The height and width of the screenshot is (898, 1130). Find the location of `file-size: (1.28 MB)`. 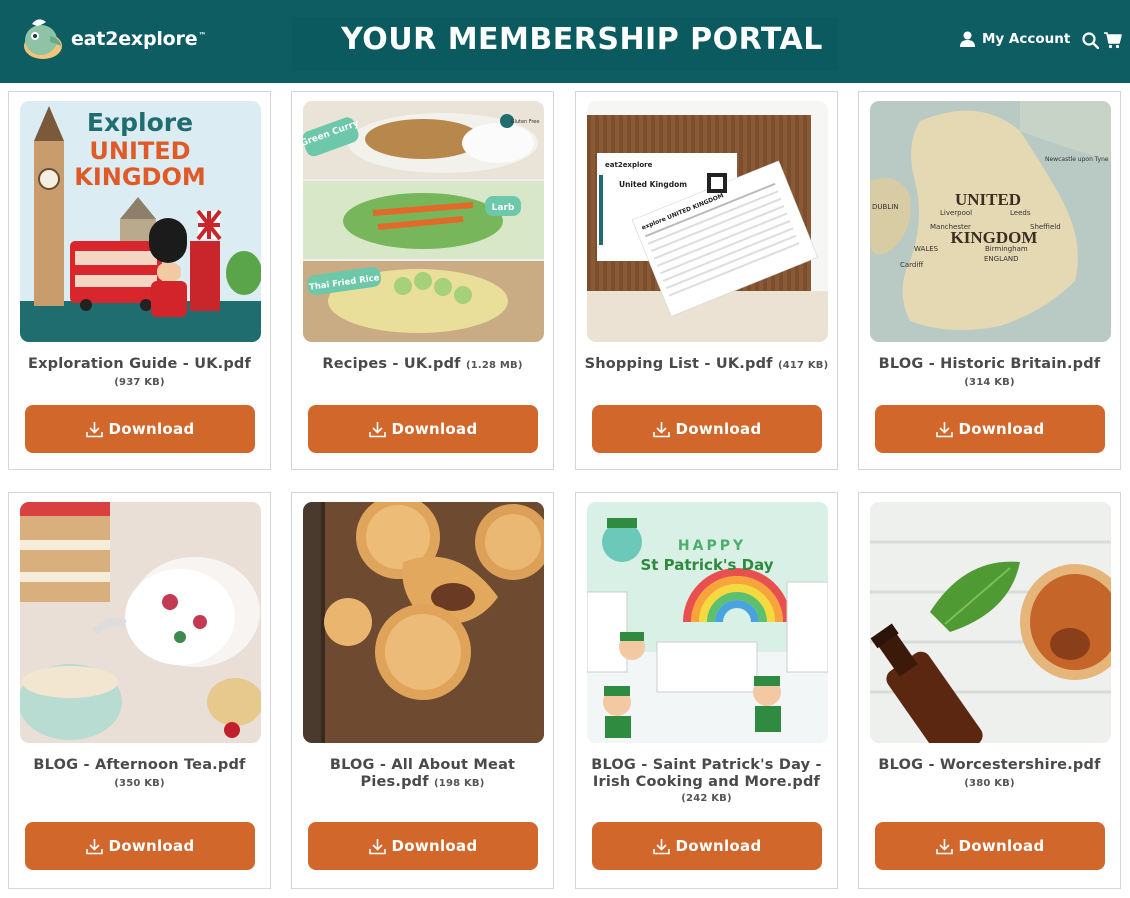

file-size: (1.28 MB) is located at coordinates (494, 365).